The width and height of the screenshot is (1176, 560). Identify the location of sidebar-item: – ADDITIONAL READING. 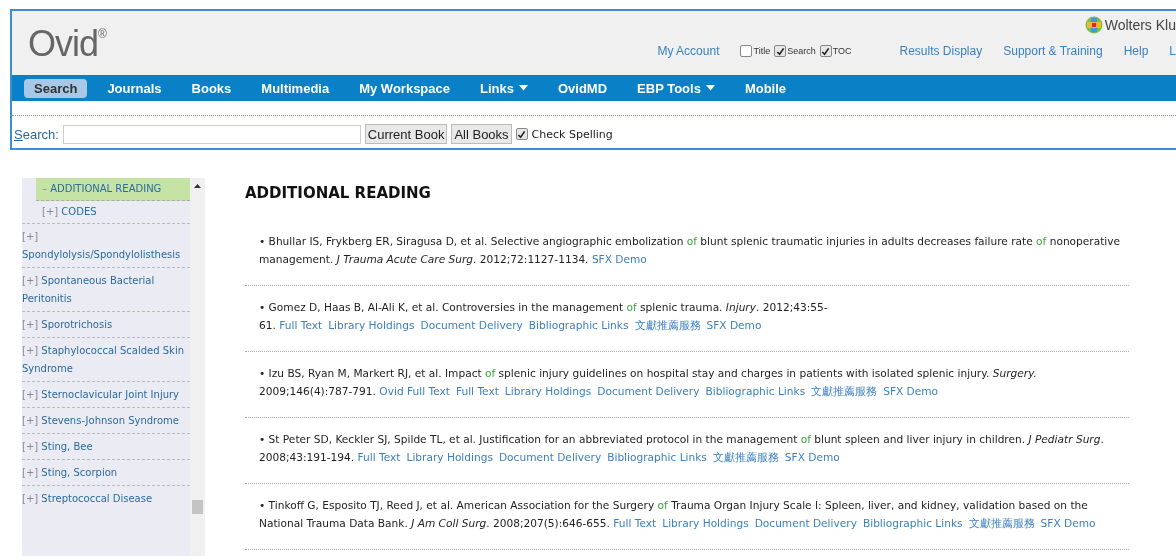
(113, 189).